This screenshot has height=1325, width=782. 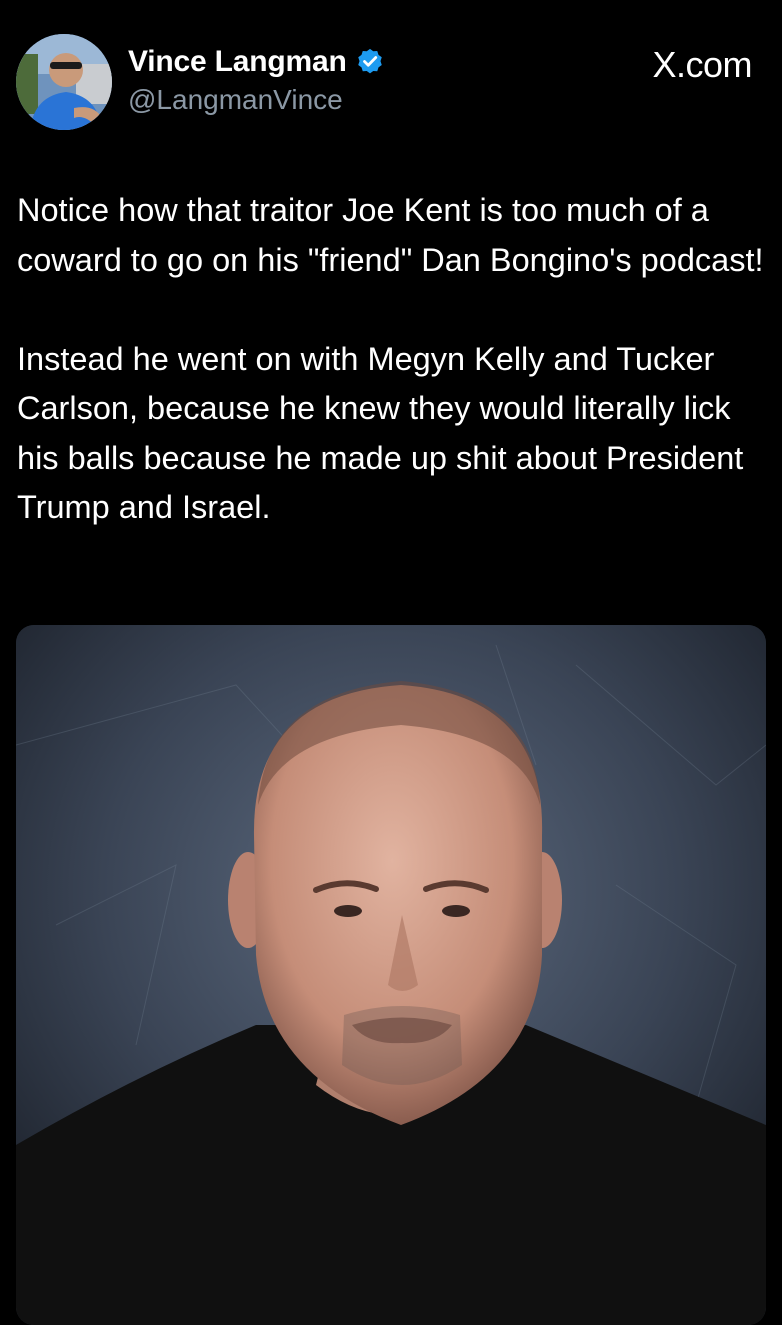 I want to click on avatar-image, so click(x=64, y=82).